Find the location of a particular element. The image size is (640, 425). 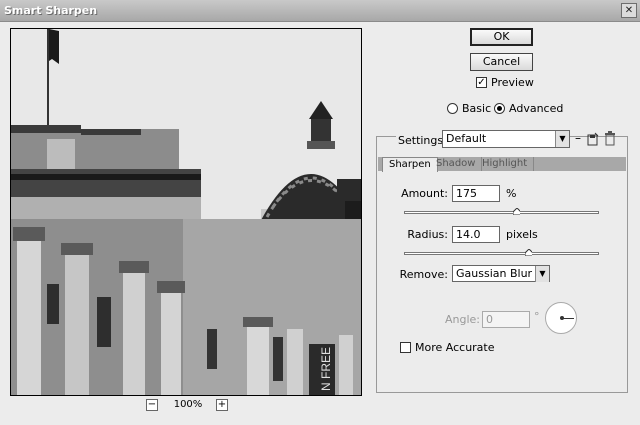

radius-input: 14.0 is located at coordinates (476, 234).